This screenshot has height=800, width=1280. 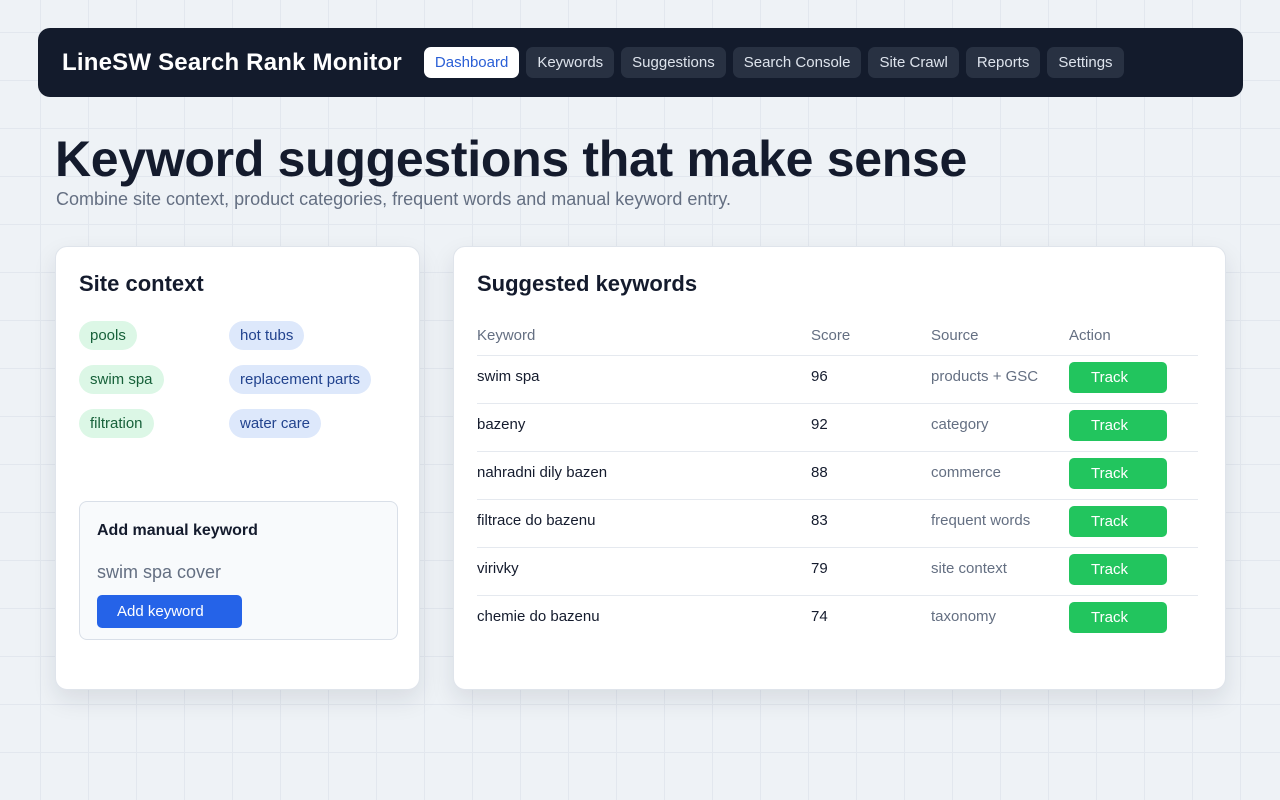 What do you see at coordinates (837, 619) in the screenshot?
I see `table-row: chemie do bazenu 74 taxonomy Track` at bounding box center [837, 619].